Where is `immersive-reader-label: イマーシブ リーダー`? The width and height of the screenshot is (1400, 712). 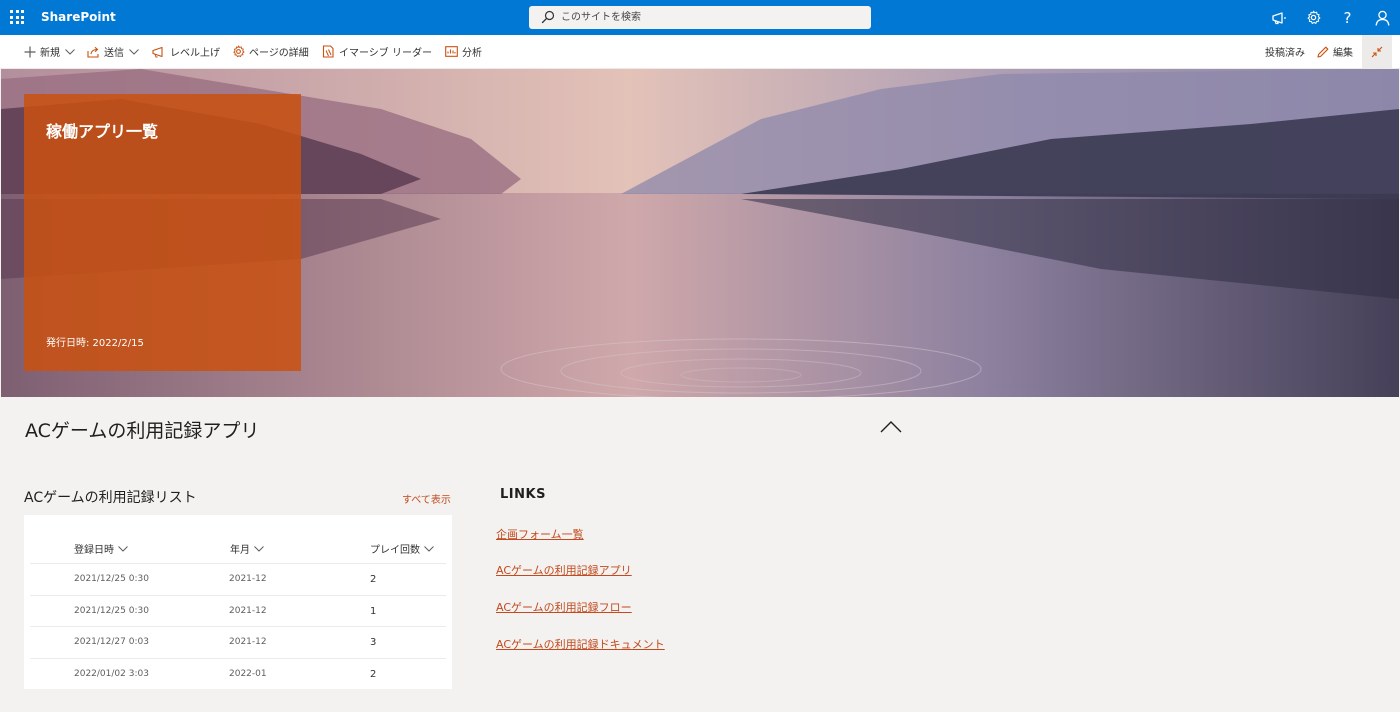 immersive-reader-label: イマーシブ リーダー is located at coordinates (385, 53).